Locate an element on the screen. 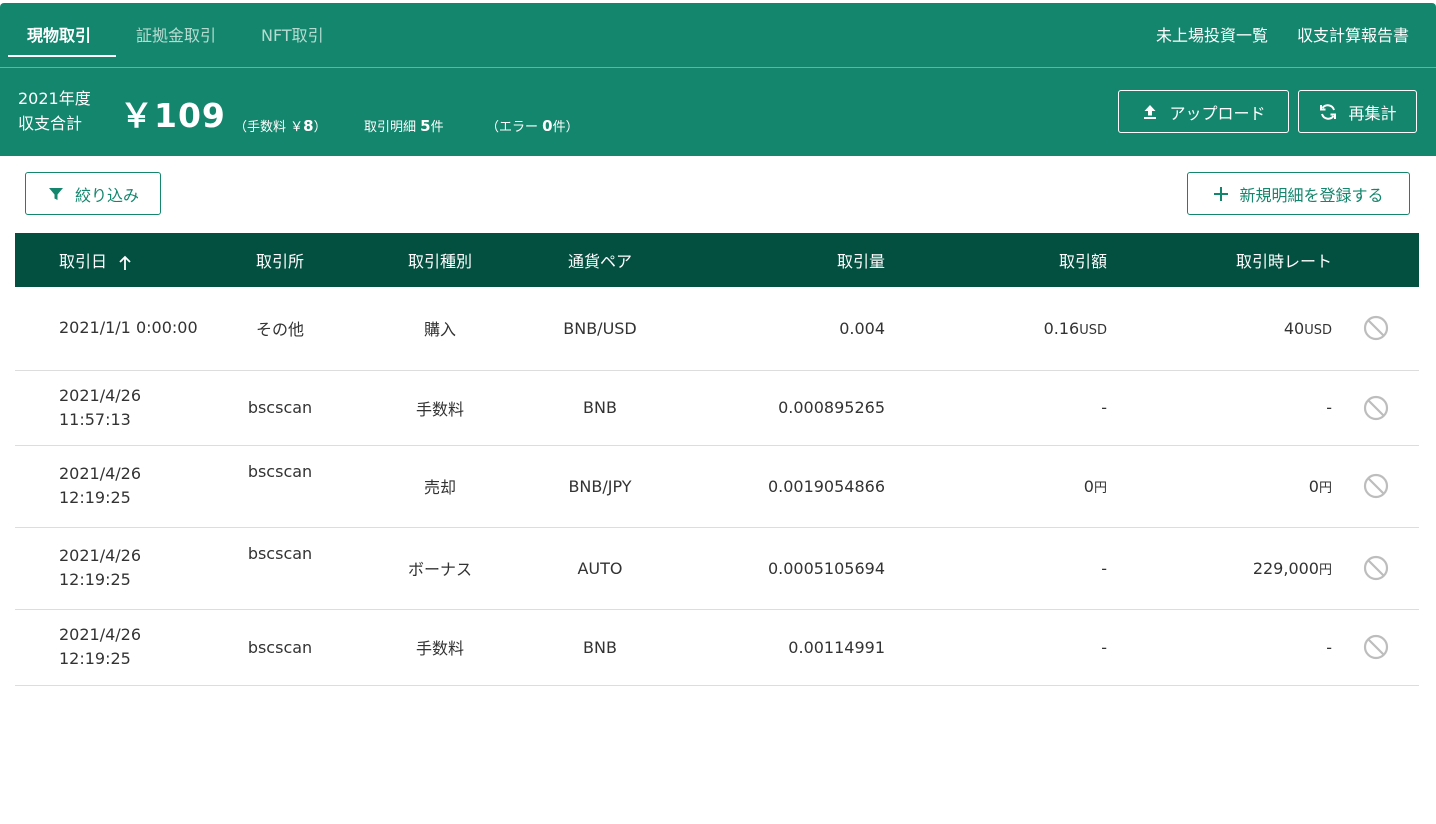 The width and height of the screenshot is (1436, 824). total-label: 収支合計 is located at coordinates (50, 123).